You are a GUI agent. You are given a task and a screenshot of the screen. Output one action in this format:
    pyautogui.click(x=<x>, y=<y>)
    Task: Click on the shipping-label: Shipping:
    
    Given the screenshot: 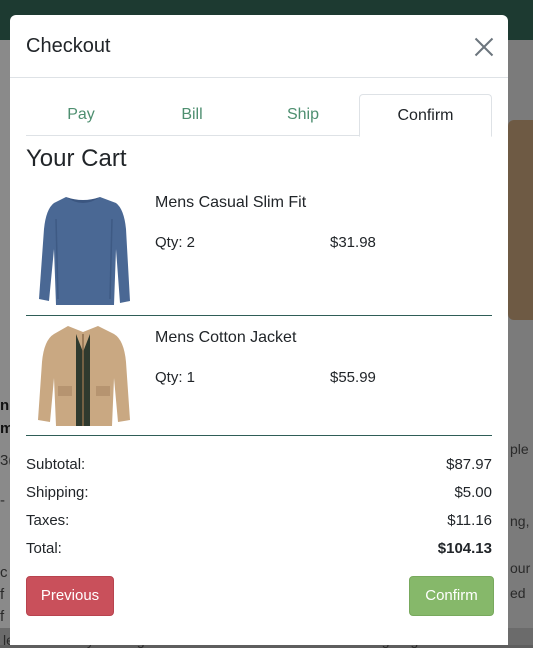 What is the action you would take?
    pyautogui.click(x=57, y=492)
    